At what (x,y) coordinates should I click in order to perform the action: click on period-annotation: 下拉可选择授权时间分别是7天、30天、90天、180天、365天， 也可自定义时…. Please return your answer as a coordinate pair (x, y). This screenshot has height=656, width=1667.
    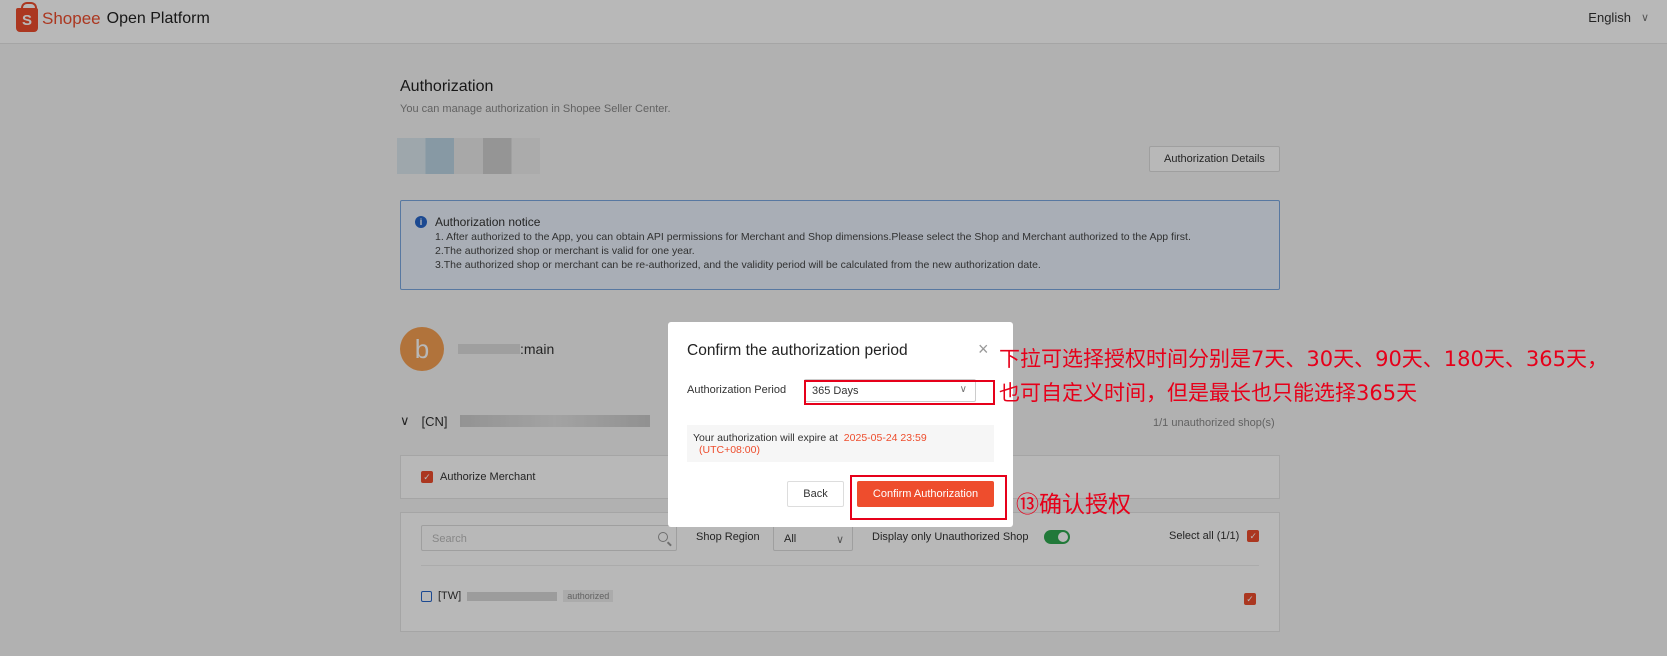
    Looking at the image, I should click on (1303, 376).